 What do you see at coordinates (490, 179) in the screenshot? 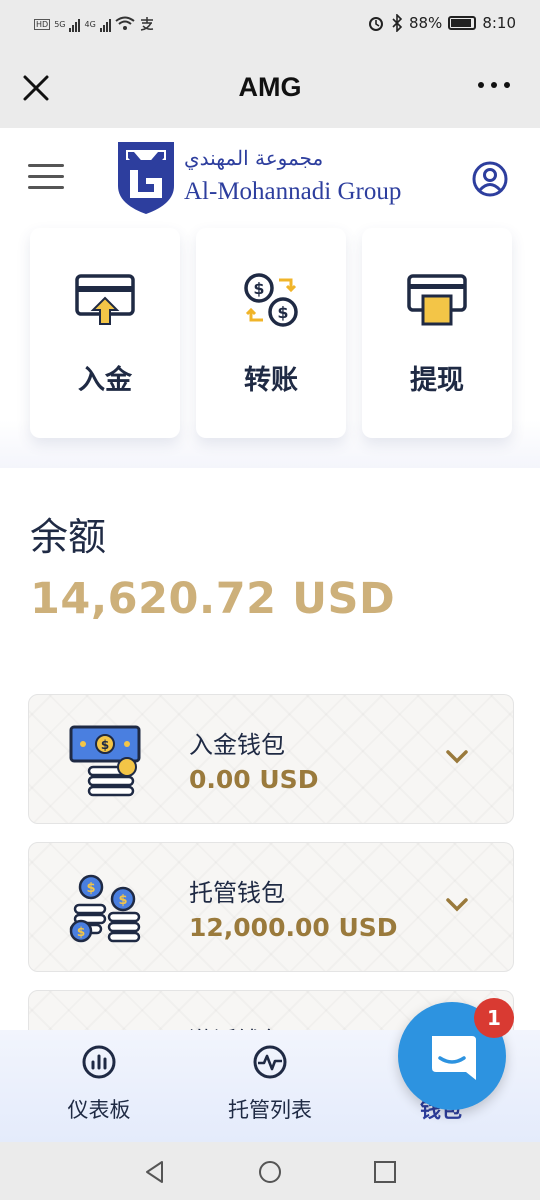
I see `user-icon` at bounding box center [490, 179].